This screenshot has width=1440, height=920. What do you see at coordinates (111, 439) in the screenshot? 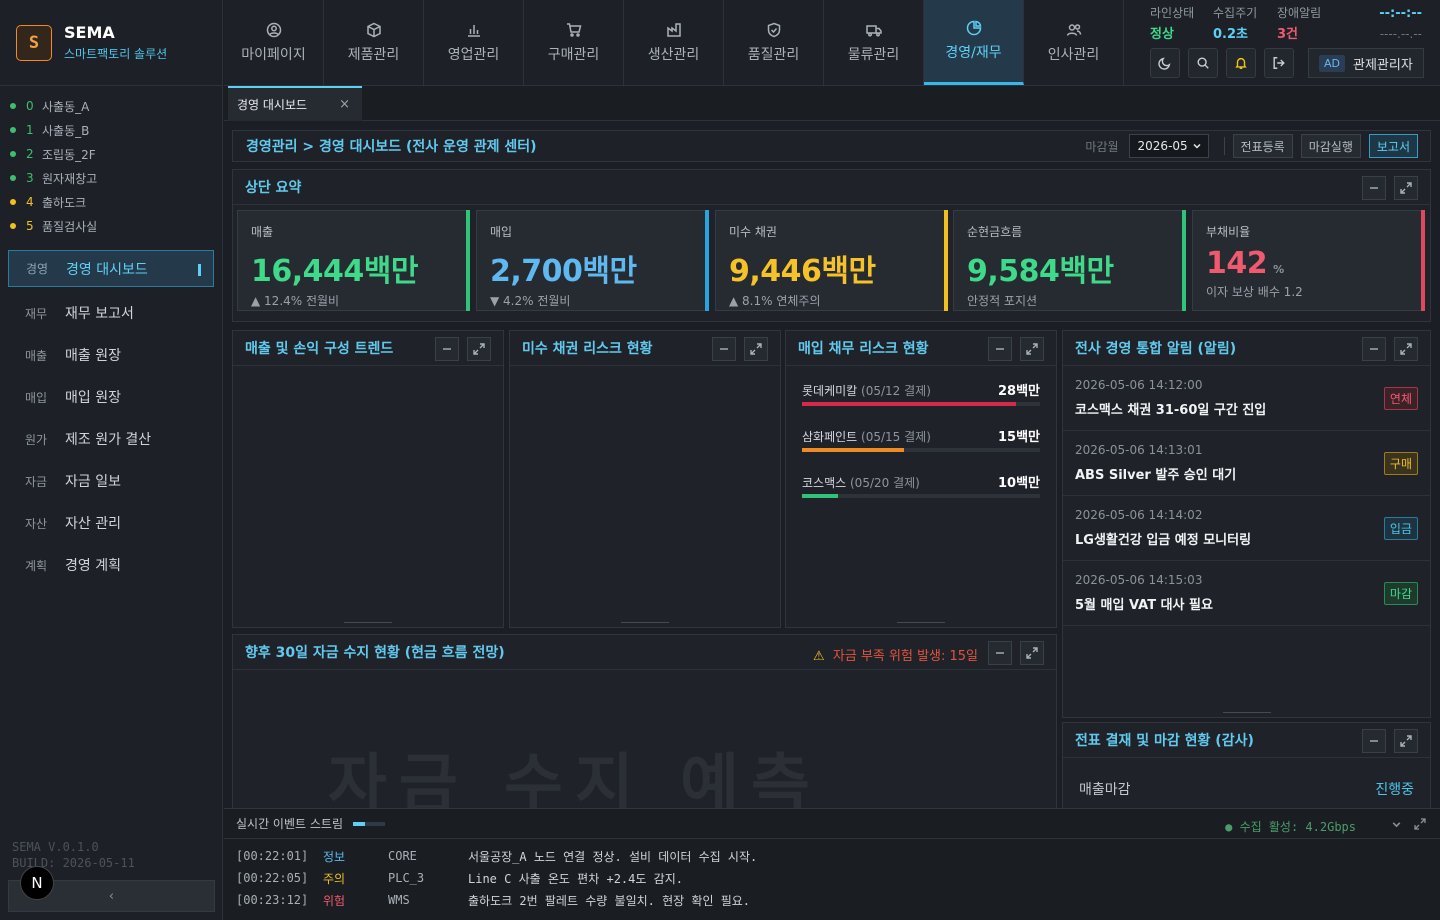
I see `sidebar-item-cost-closing: 원가 제조 원가 결산` at bounding box center [111, 439].